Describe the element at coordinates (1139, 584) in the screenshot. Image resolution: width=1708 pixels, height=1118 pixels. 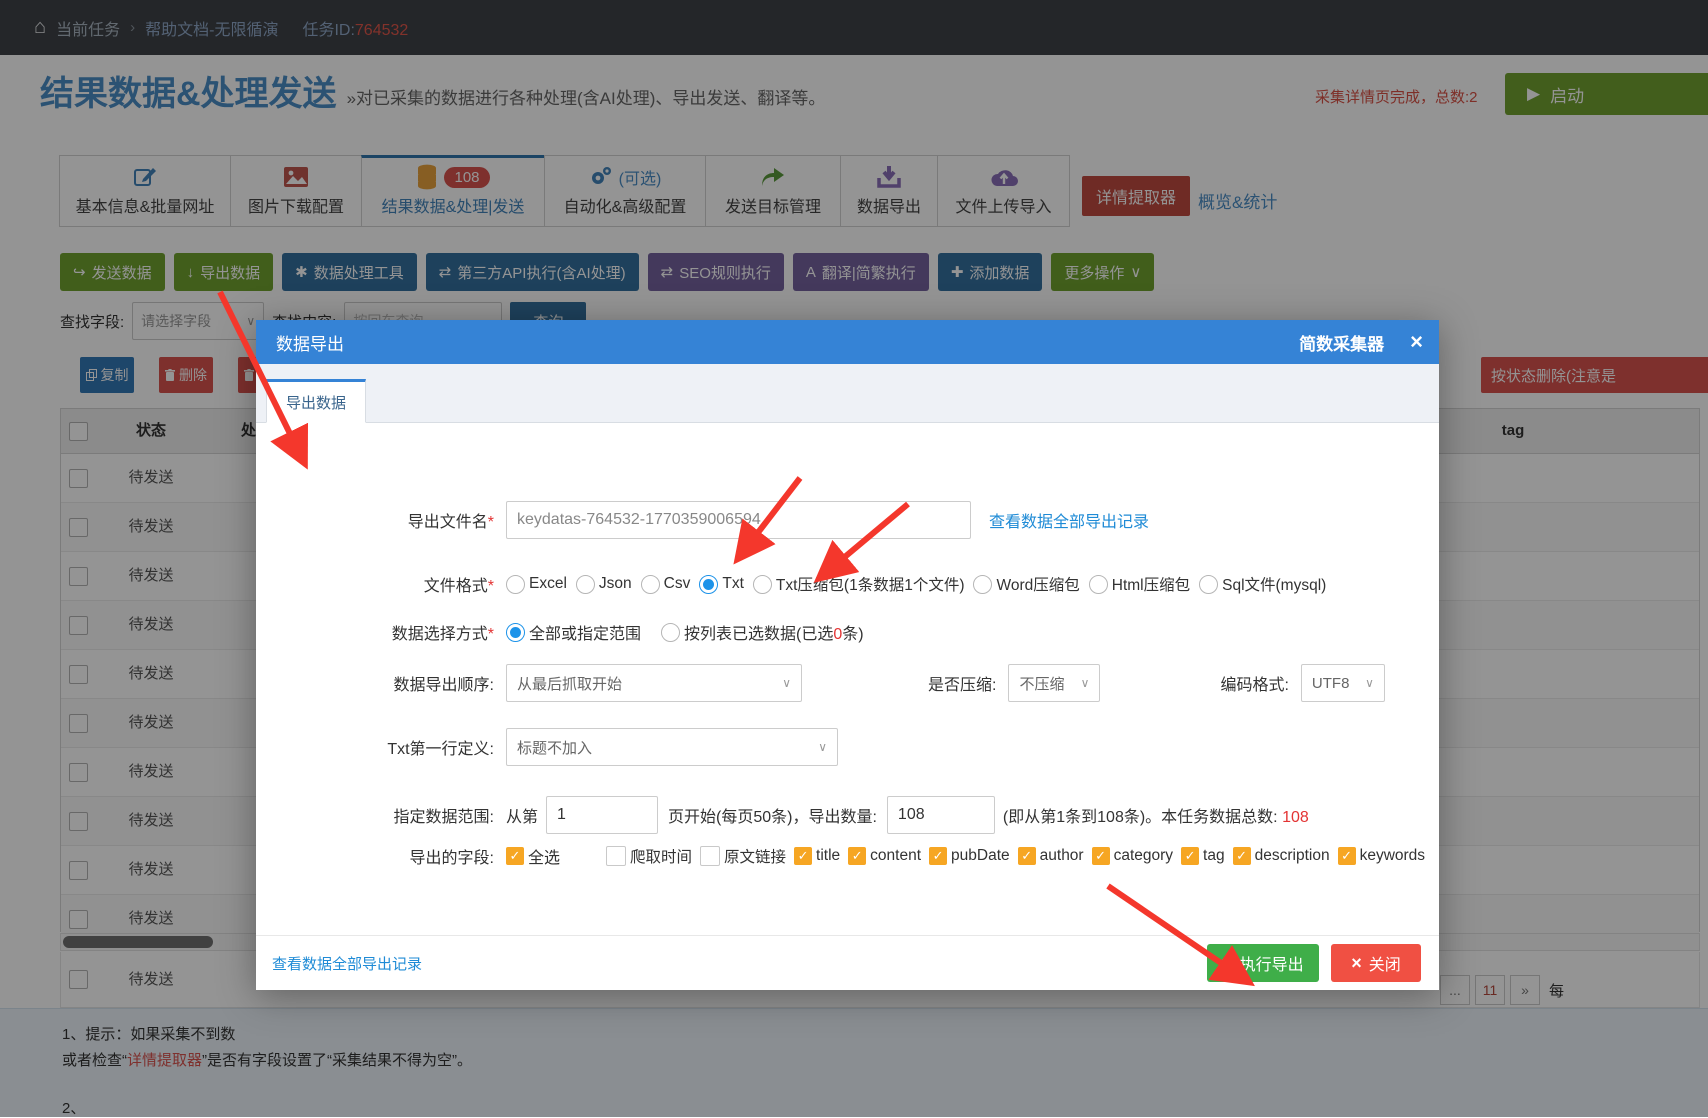
I see `format-radio-html-zip: Html压缩包` at that location.